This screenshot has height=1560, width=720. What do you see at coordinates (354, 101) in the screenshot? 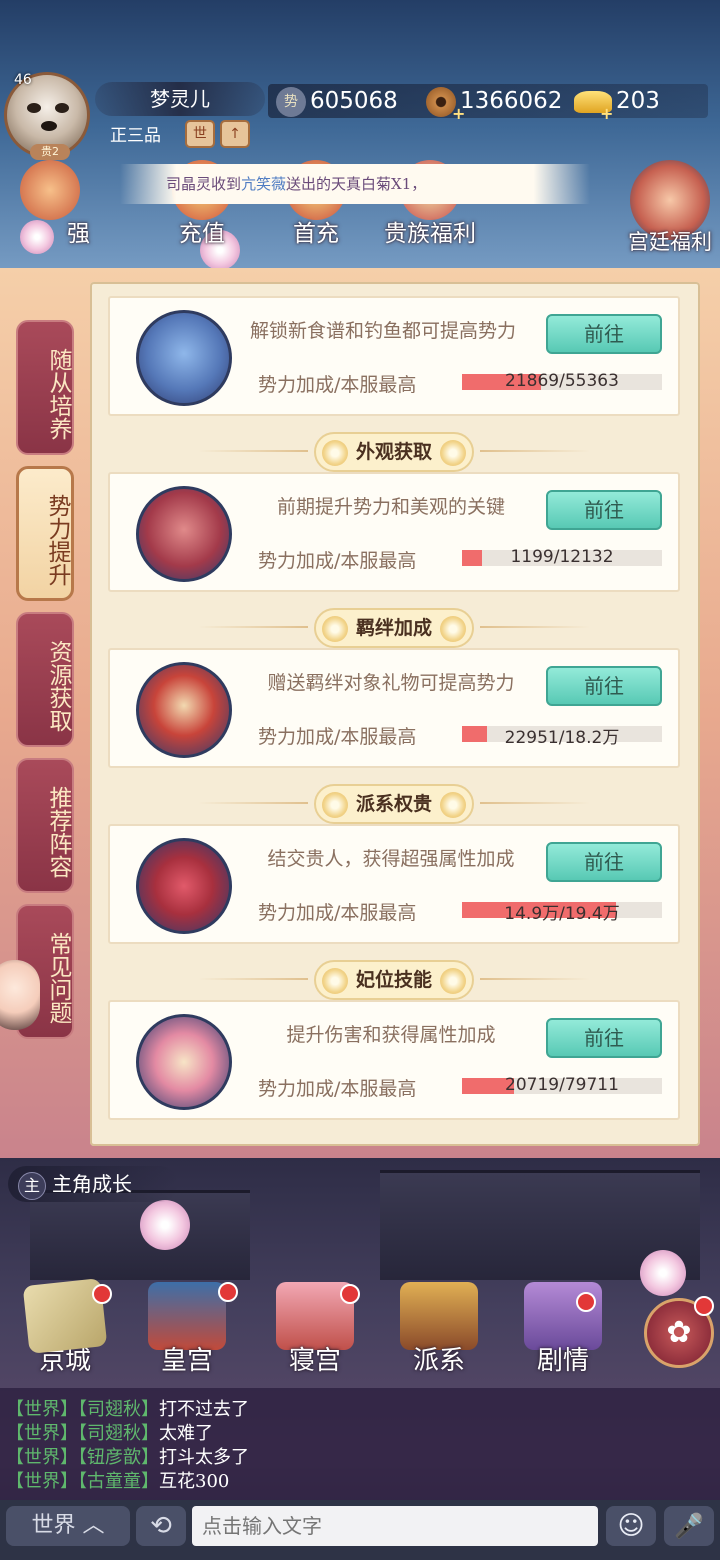
I see `influence-value: 605068` at bounding box center [354, 101].